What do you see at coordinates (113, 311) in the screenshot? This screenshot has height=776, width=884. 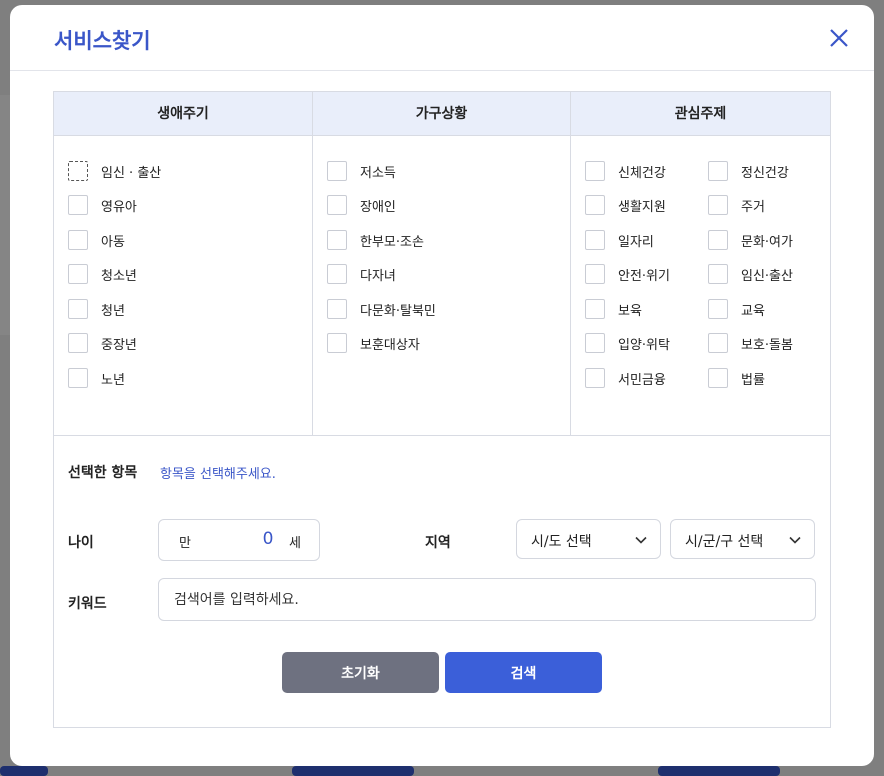 I see `checkbox-label: 청년` at bounding box center [113, 311].